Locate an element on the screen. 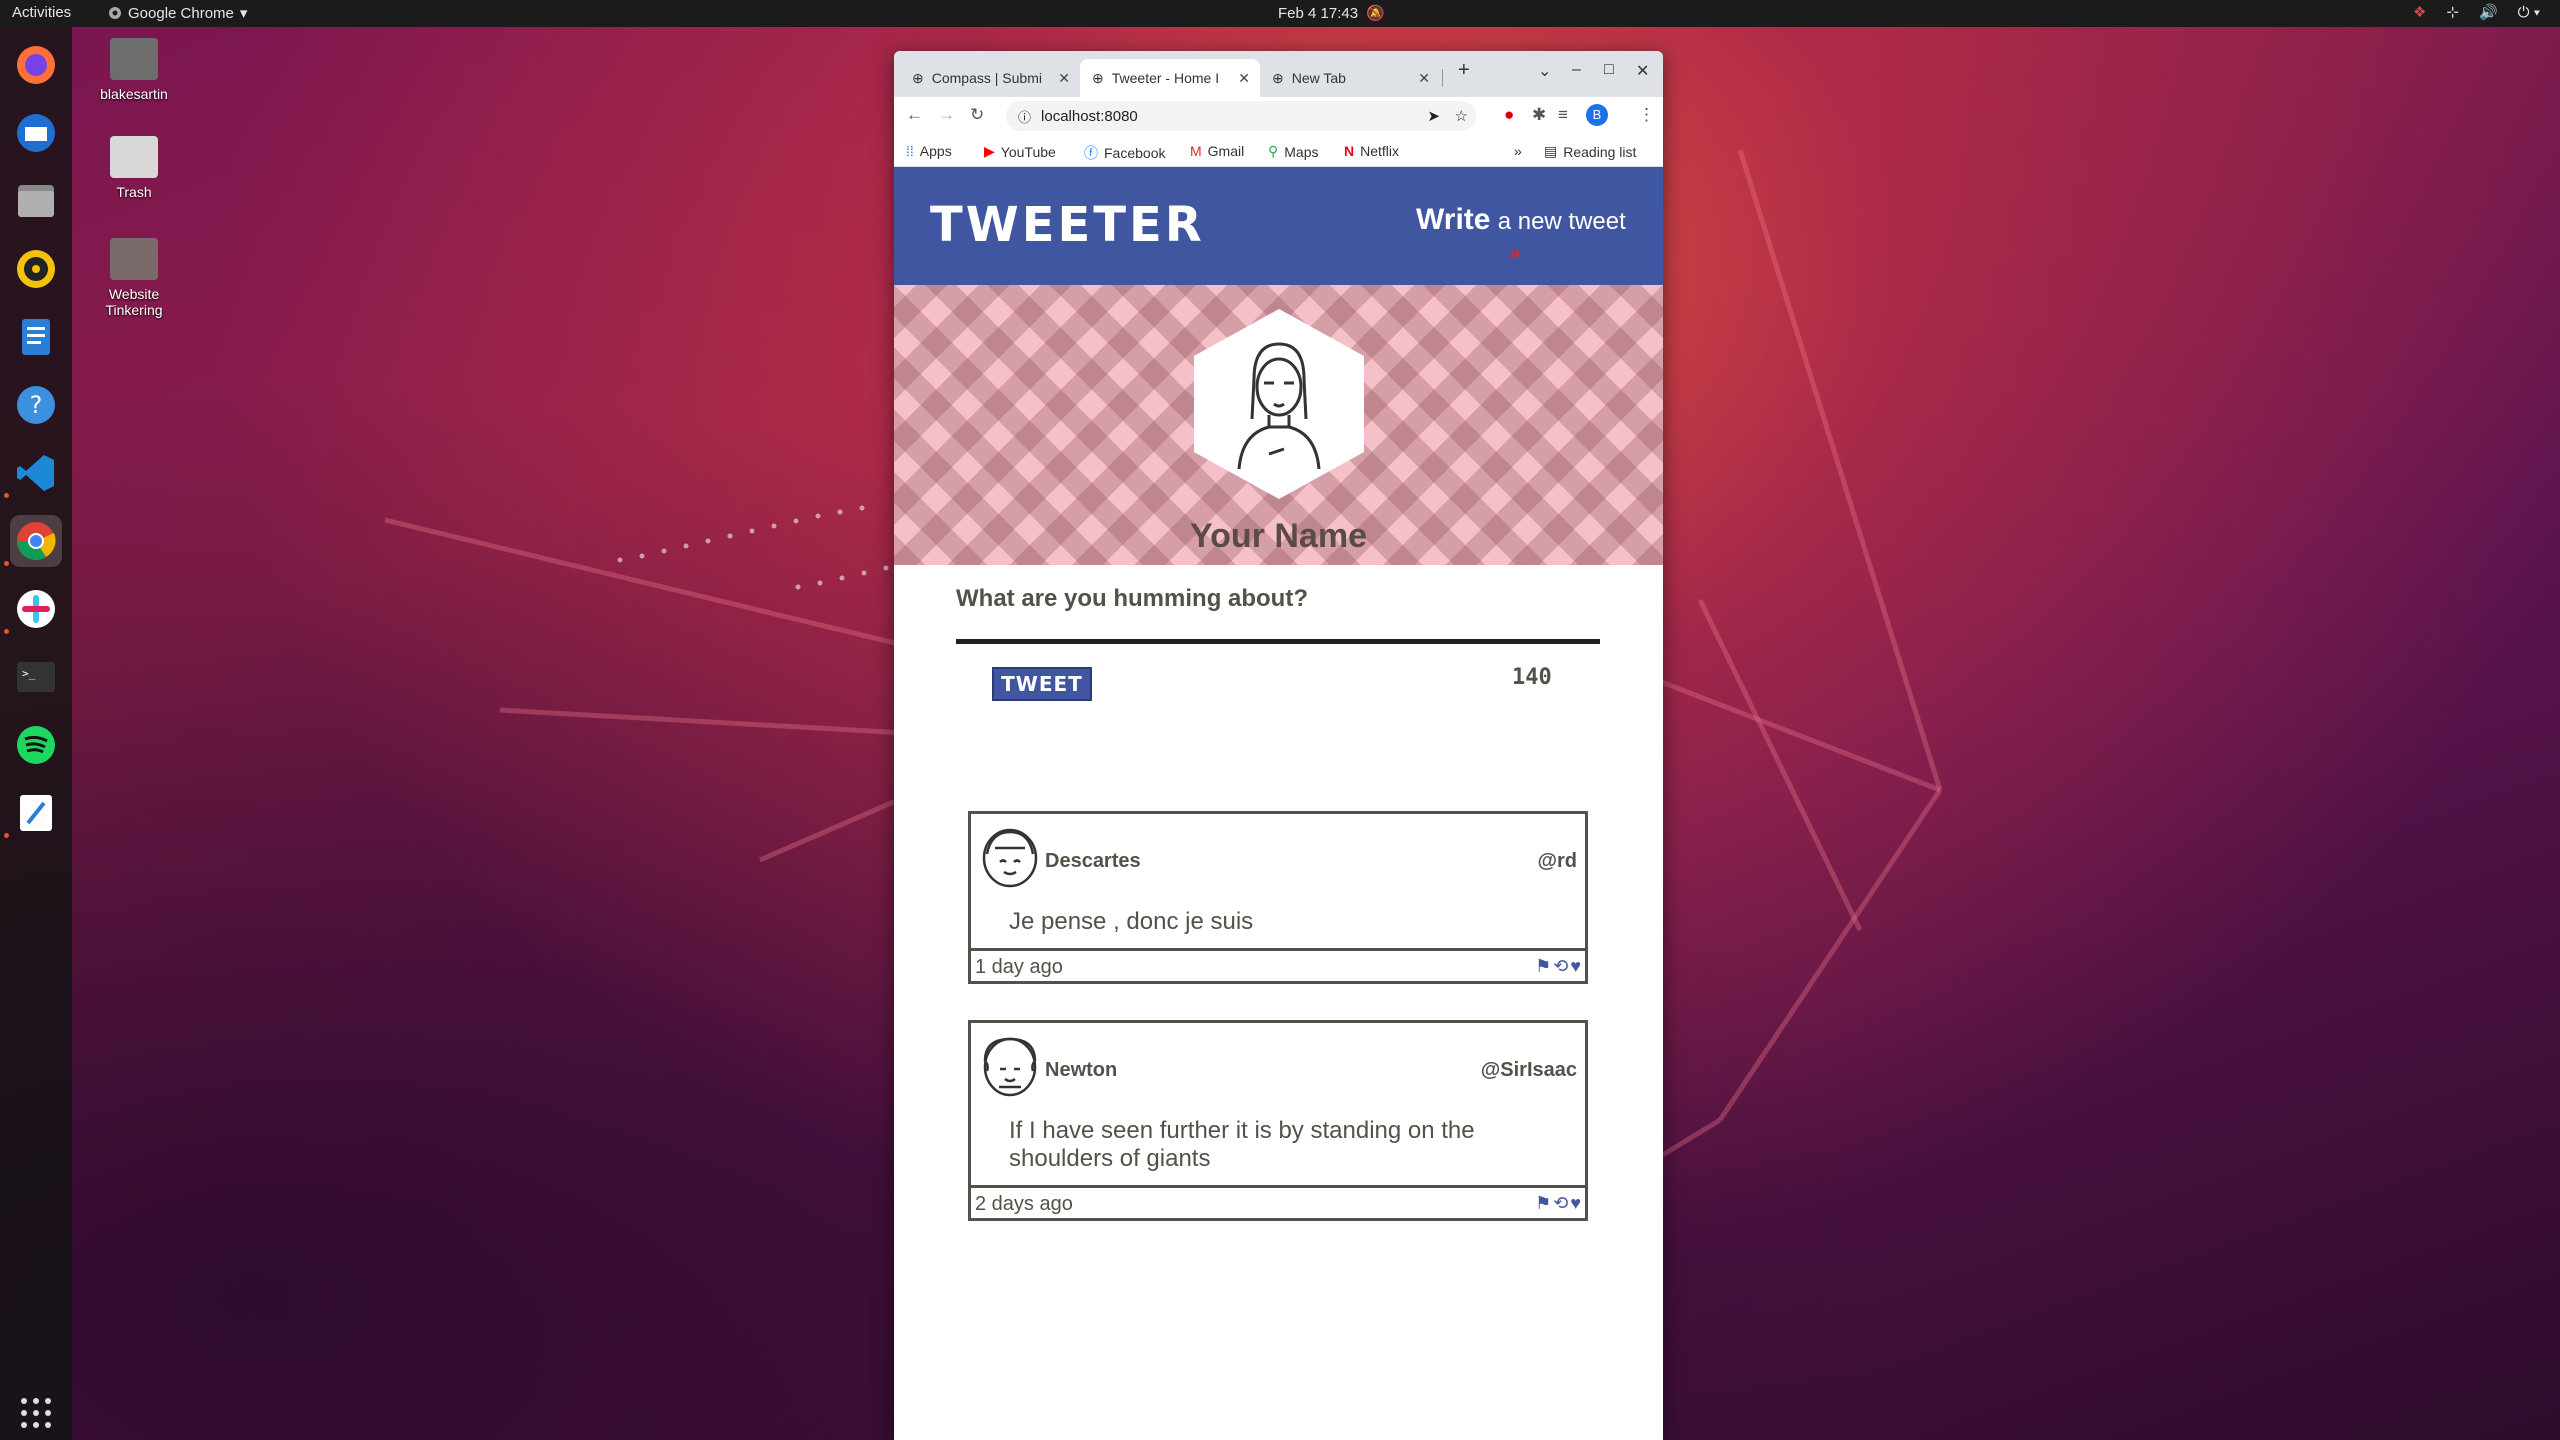 The width and height of the screenshot is (2560, 1440). bookmark-netflix: N Netflix is located at coordinates (1371, 151).